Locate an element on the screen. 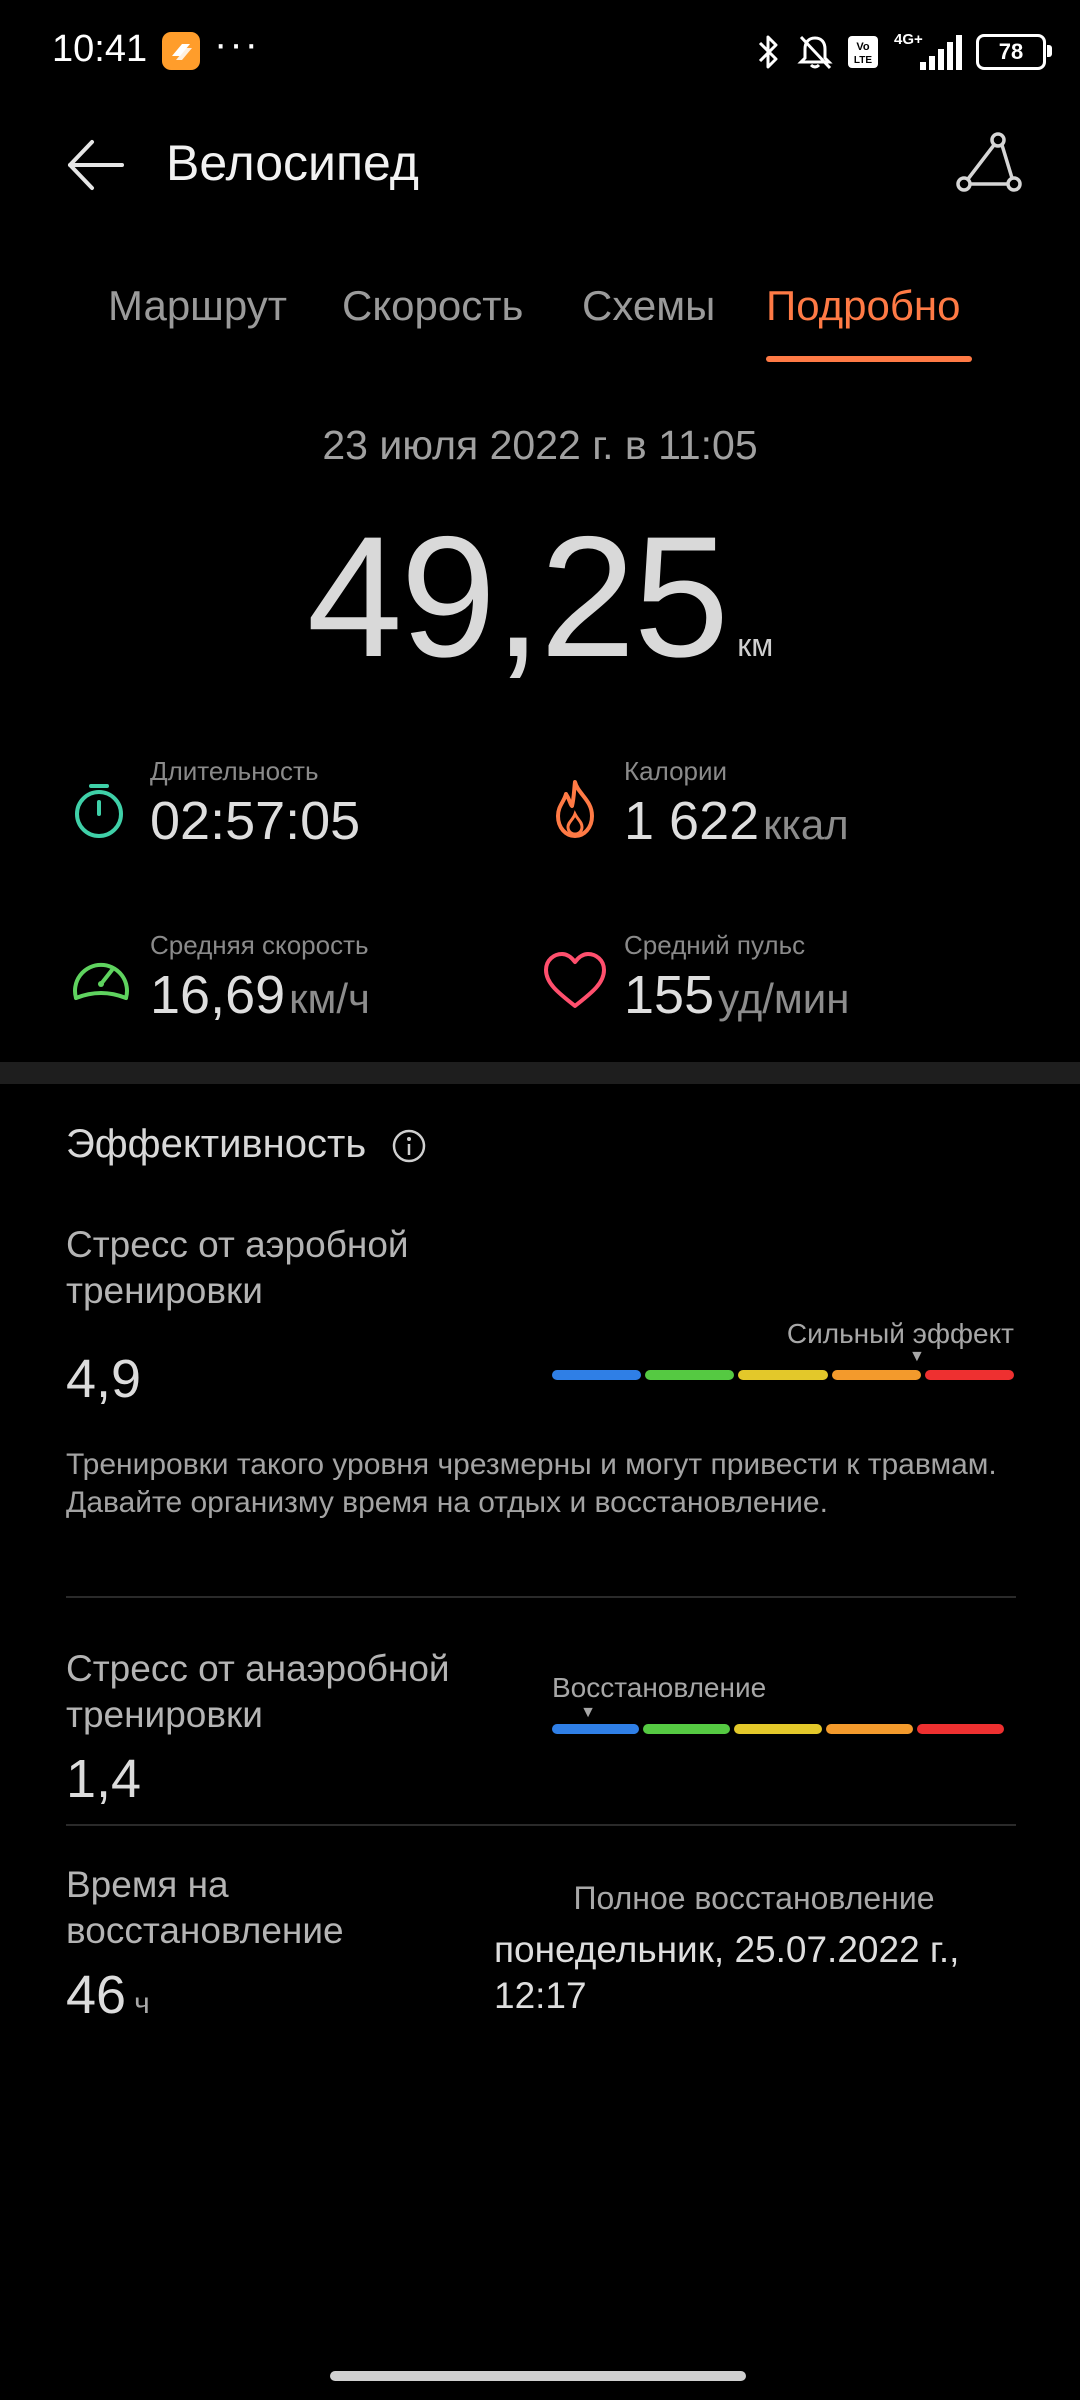  route-icon is located at coordinates (989, 162).